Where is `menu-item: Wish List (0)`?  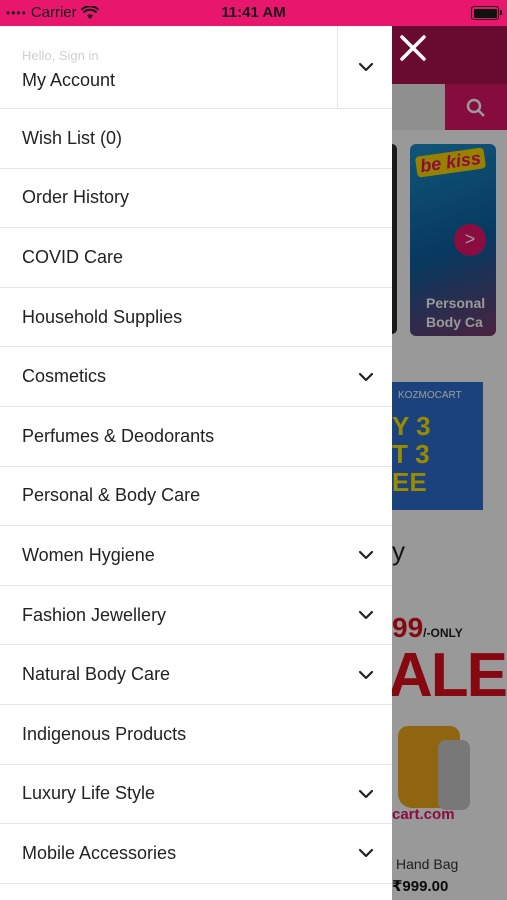
menu-item: Wish List (0) is located at coordinates (196, 139).